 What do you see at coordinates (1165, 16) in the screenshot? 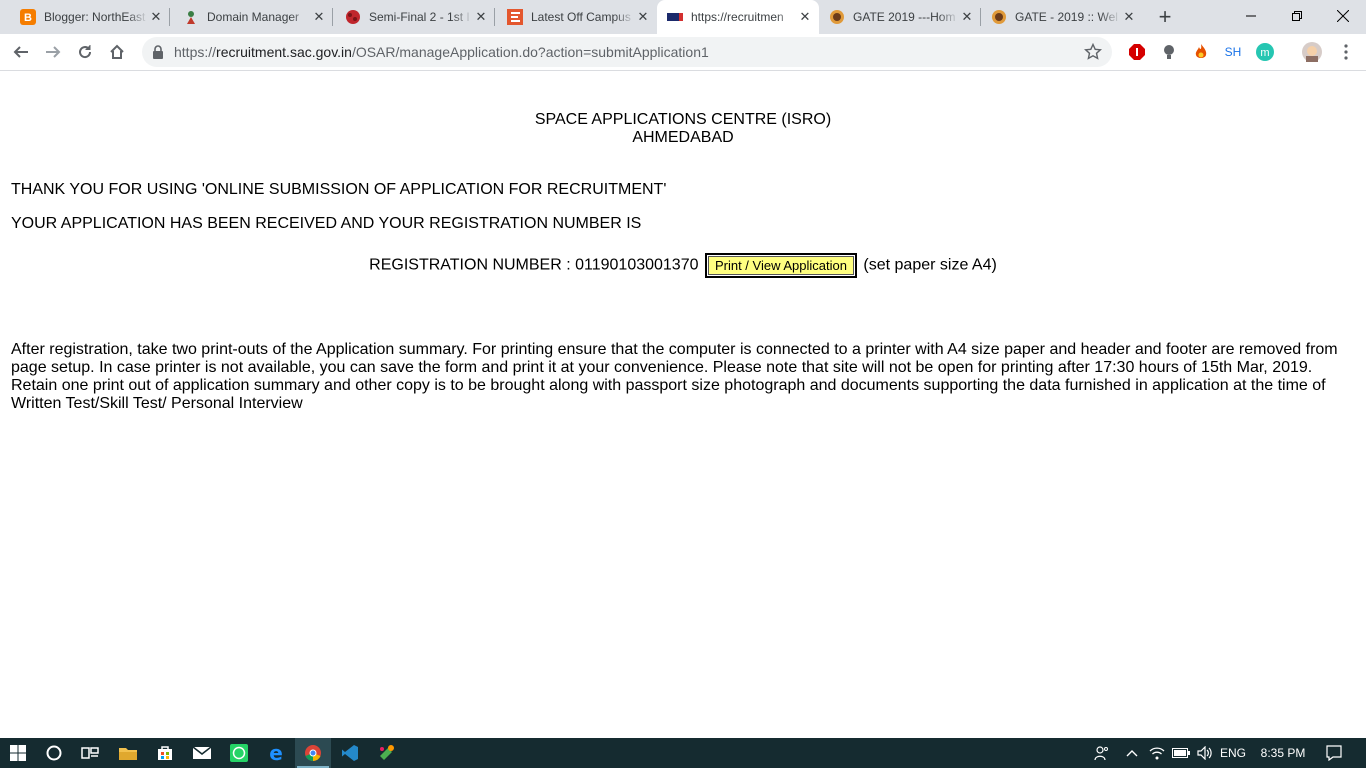
I see `new-tab-button: +` at bounding box center [1165, 16].